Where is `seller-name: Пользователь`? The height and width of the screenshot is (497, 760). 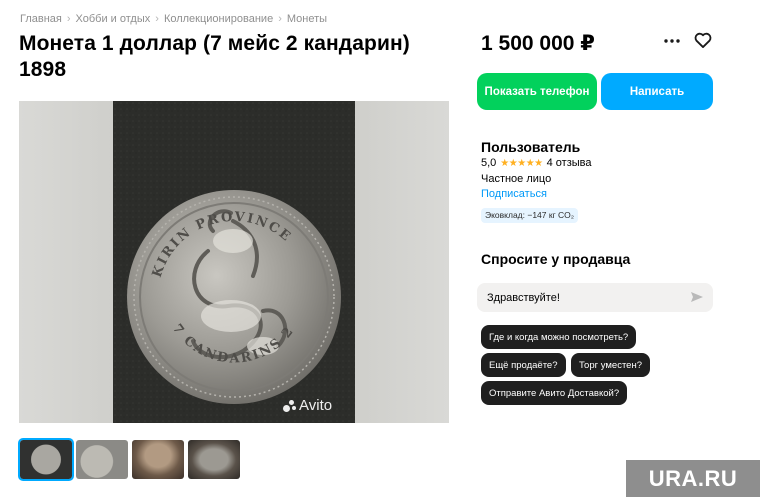 seller-name: Пользователь is located at coordinates (530, 147).